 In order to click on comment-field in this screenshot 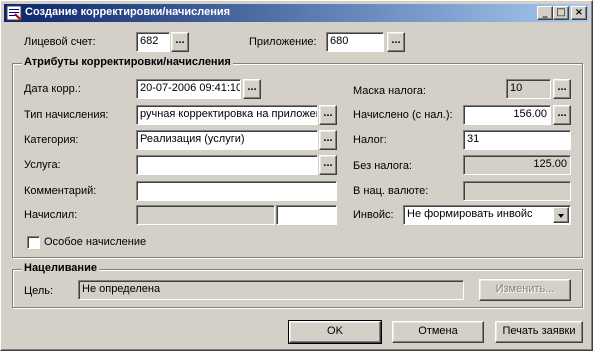, I will do `click(236, 191)`.